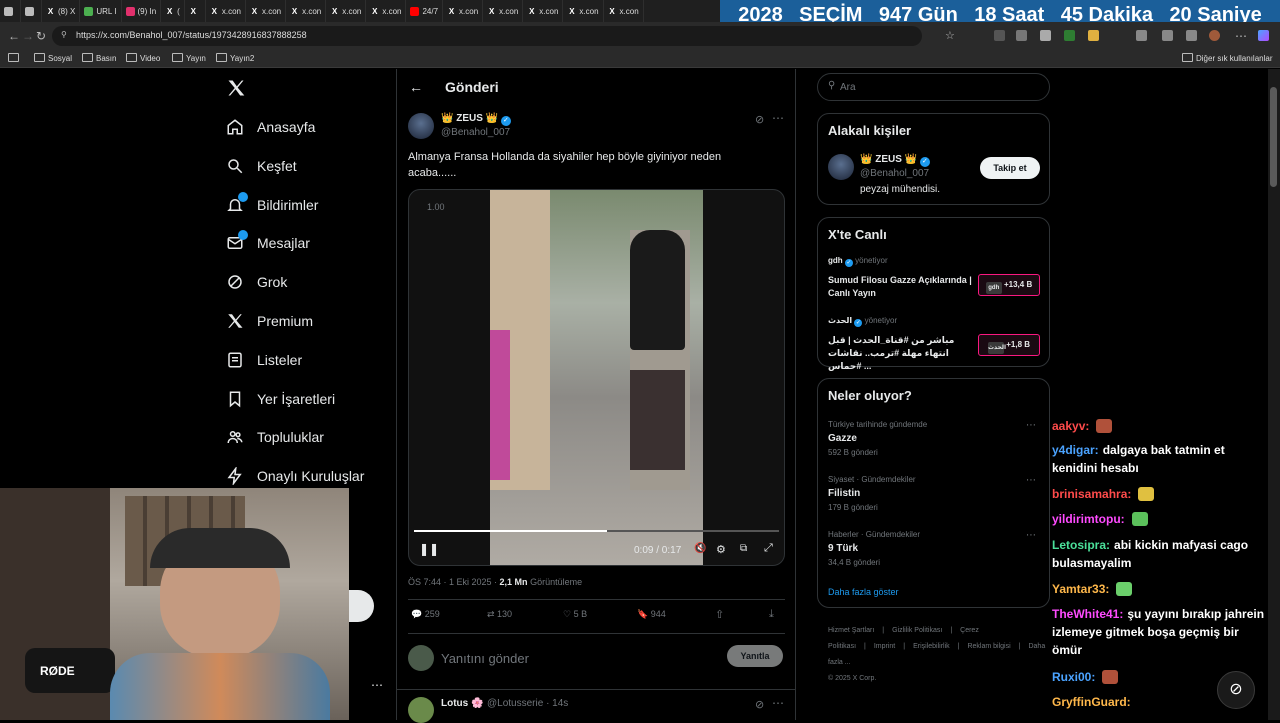 This screenshot has width=1280, height=723. Describe the element at coordinates (280, 399) in the screenshot. I see `sidebar-item-bookmark: Yer İşaretleri` at that location.